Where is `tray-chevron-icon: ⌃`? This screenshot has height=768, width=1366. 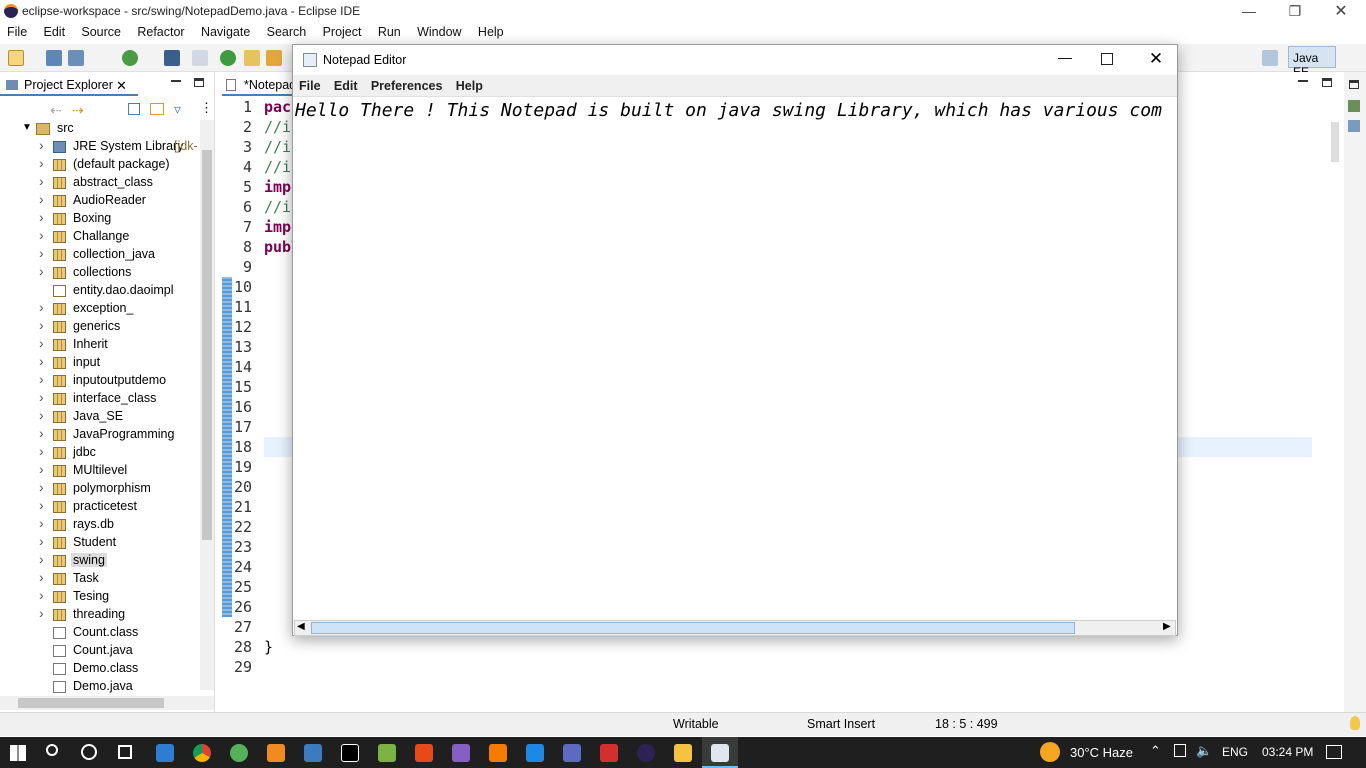 tray-chevron-icon: ⌃ is located at coordinates (1155, 751).